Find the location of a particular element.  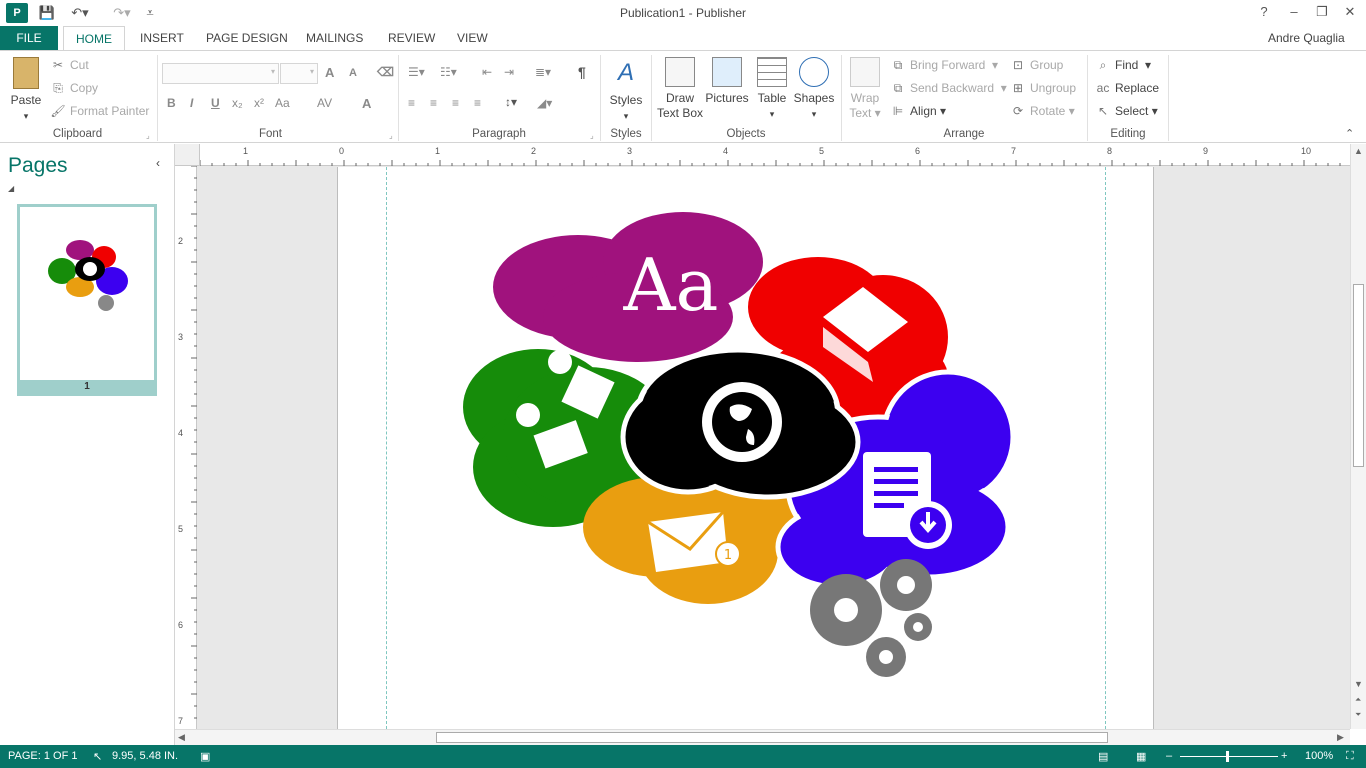

expand-section-icon: ◢ is located at coordinates (11, 188).